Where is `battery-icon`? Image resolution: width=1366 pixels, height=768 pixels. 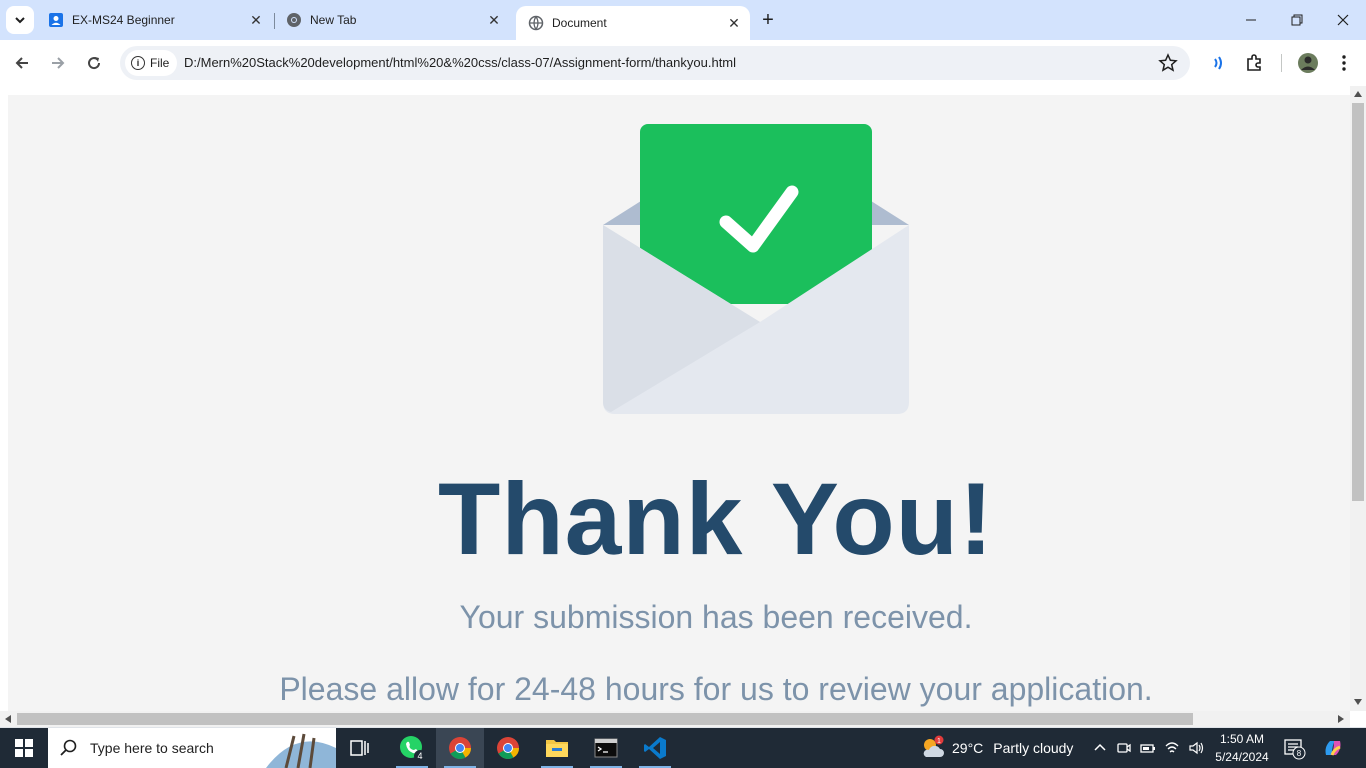
battery-icon is located at coordinates (1148, 748).